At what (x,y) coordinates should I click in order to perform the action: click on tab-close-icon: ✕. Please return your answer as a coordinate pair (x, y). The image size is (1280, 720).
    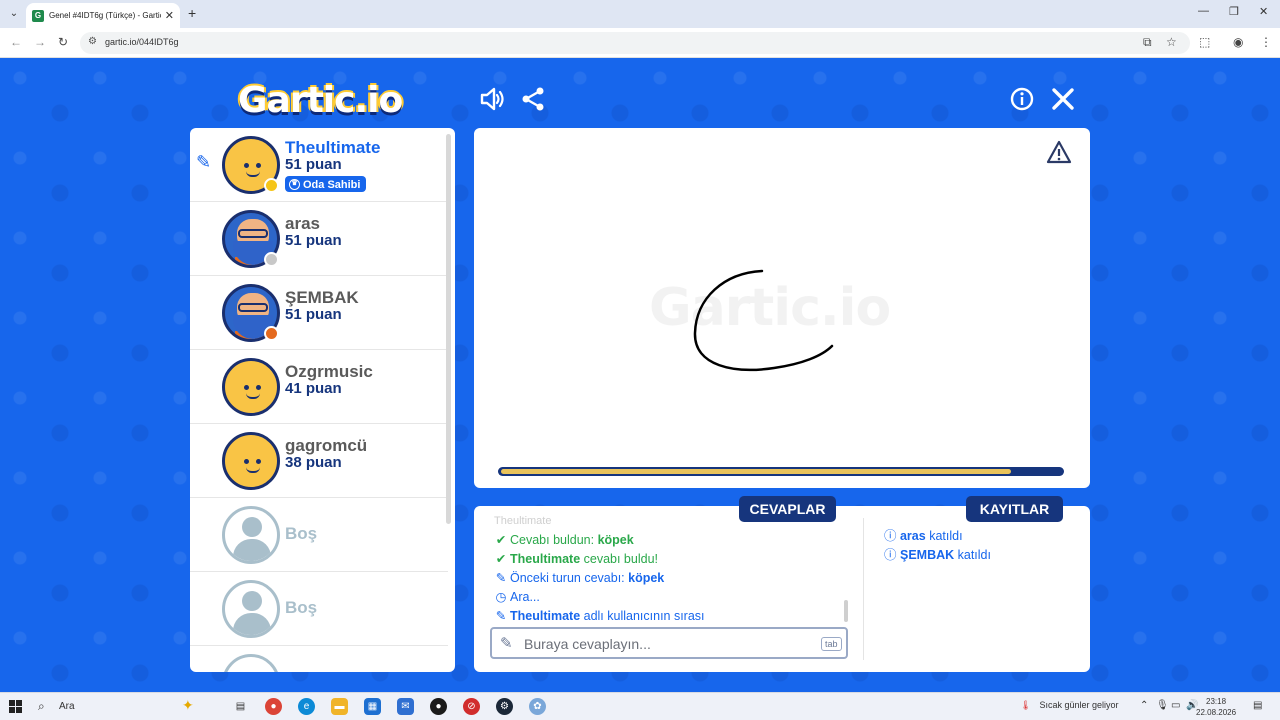
    Looking at the image, I should click on (169, 15).